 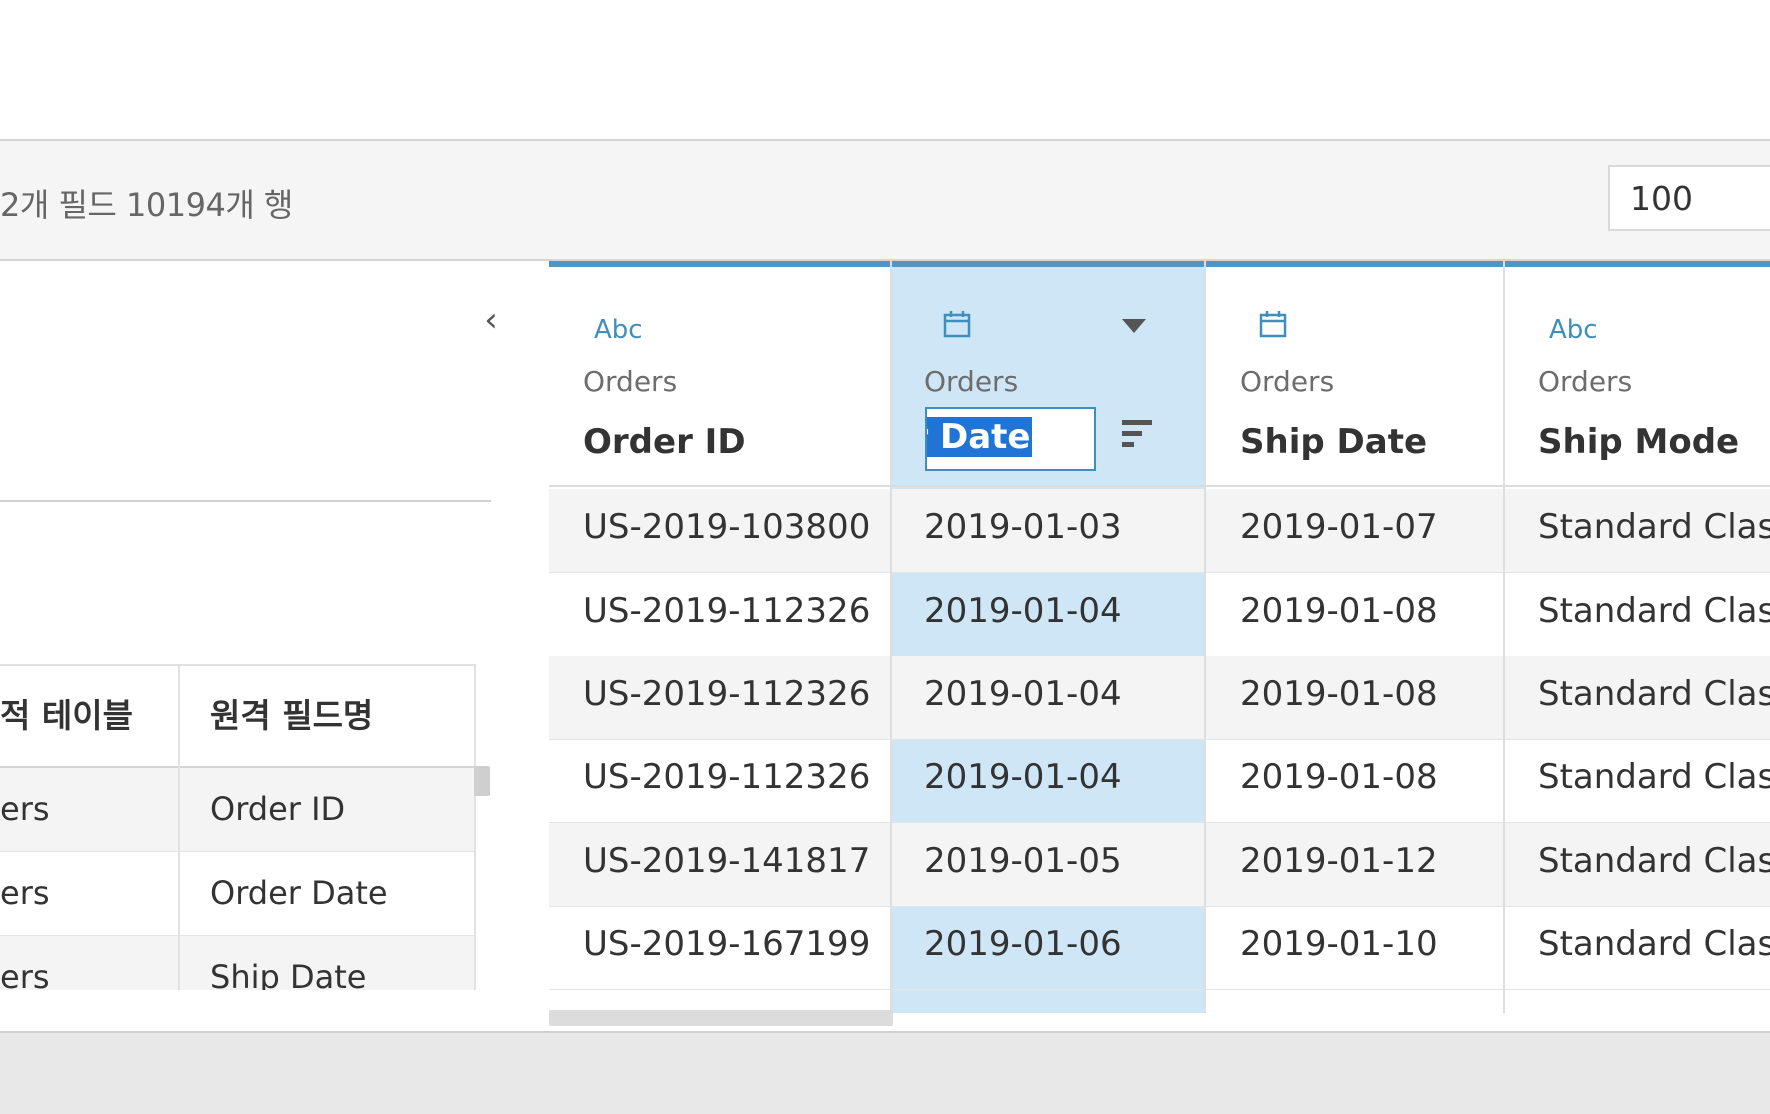 I want to click on table-cell: 2019-01-05, so click(x=1023, y=861).